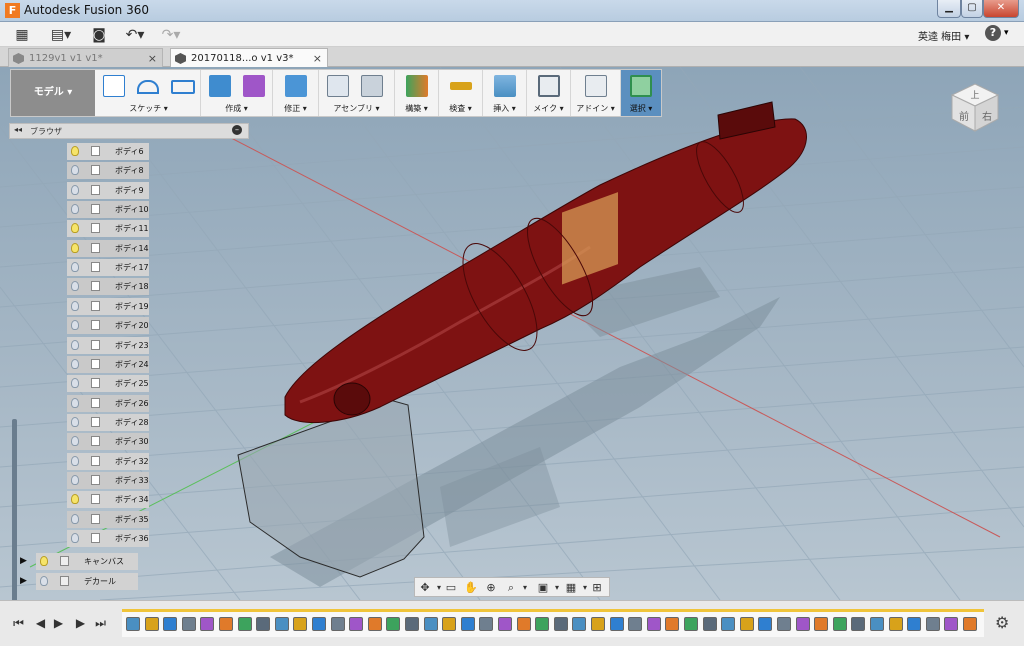 This screenshot has height=646, width=1024. Describe the element at coordinates (220, 86) in the screenshot. I see `extrude-icon` at that location.